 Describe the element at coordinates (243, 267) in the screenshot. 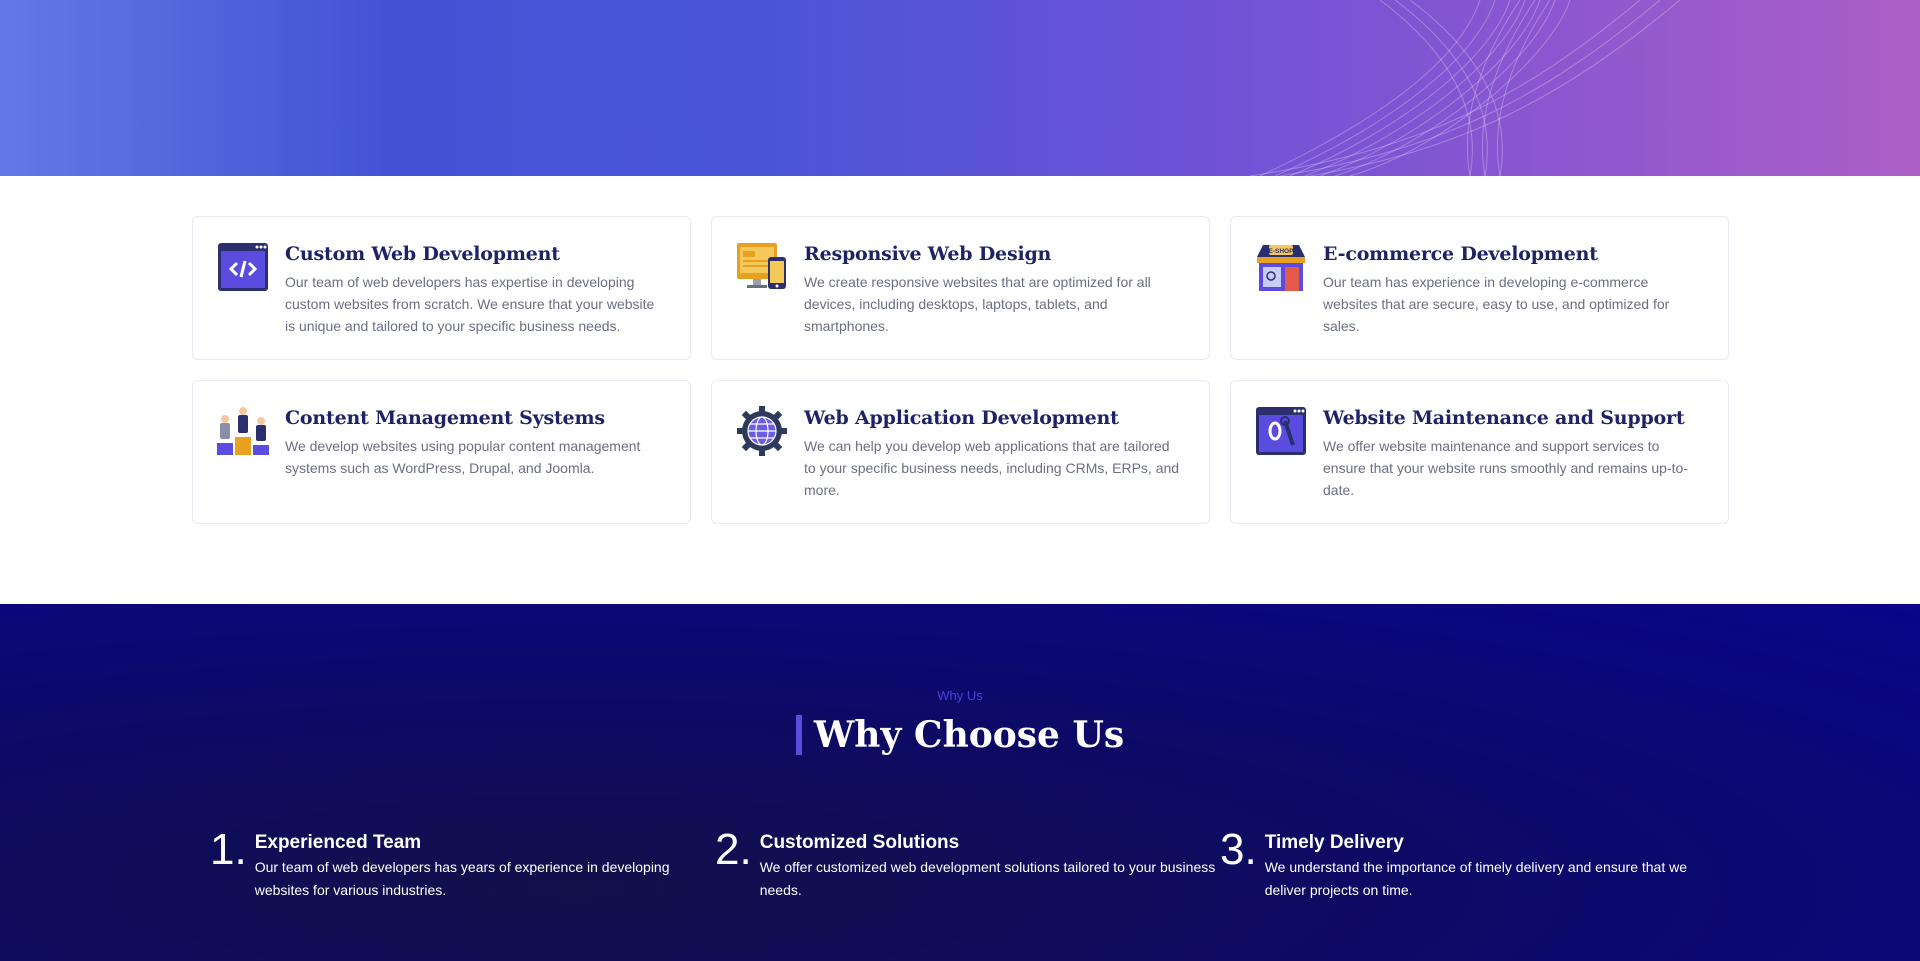

I see `code-window-icon` at that location.